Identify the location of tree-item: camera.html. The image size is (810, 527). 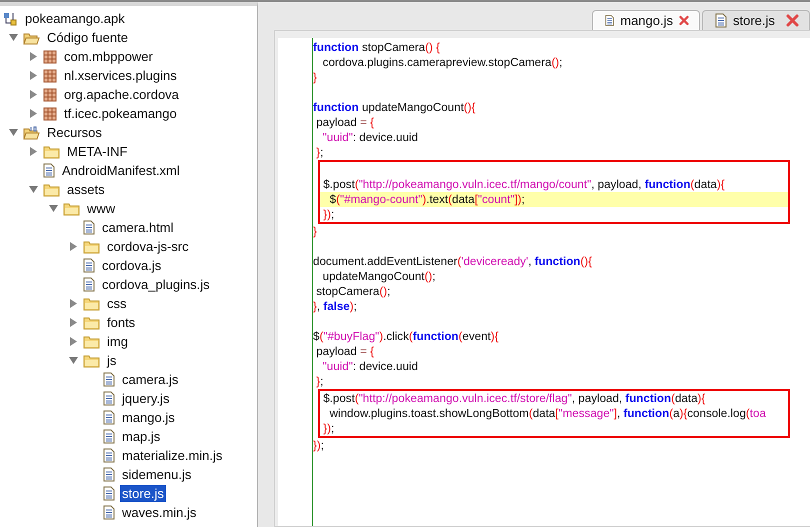
(138, 227).